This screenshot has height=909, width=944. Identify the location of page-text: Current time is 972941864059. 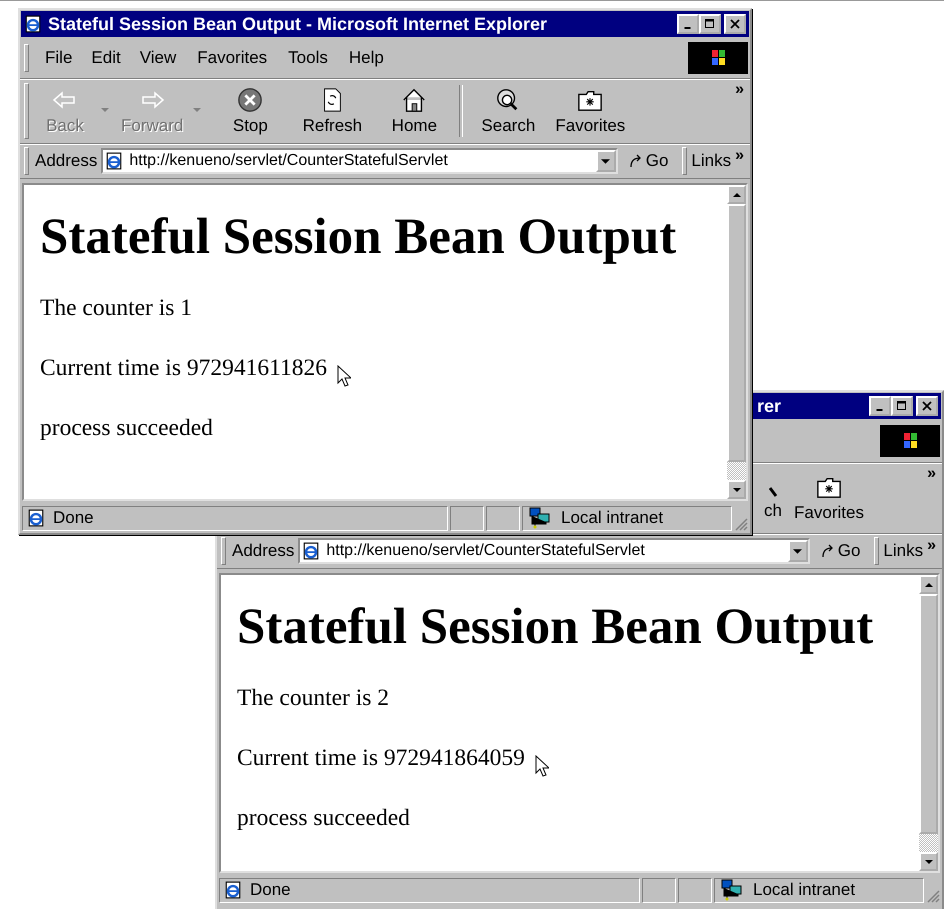
(381, 758).